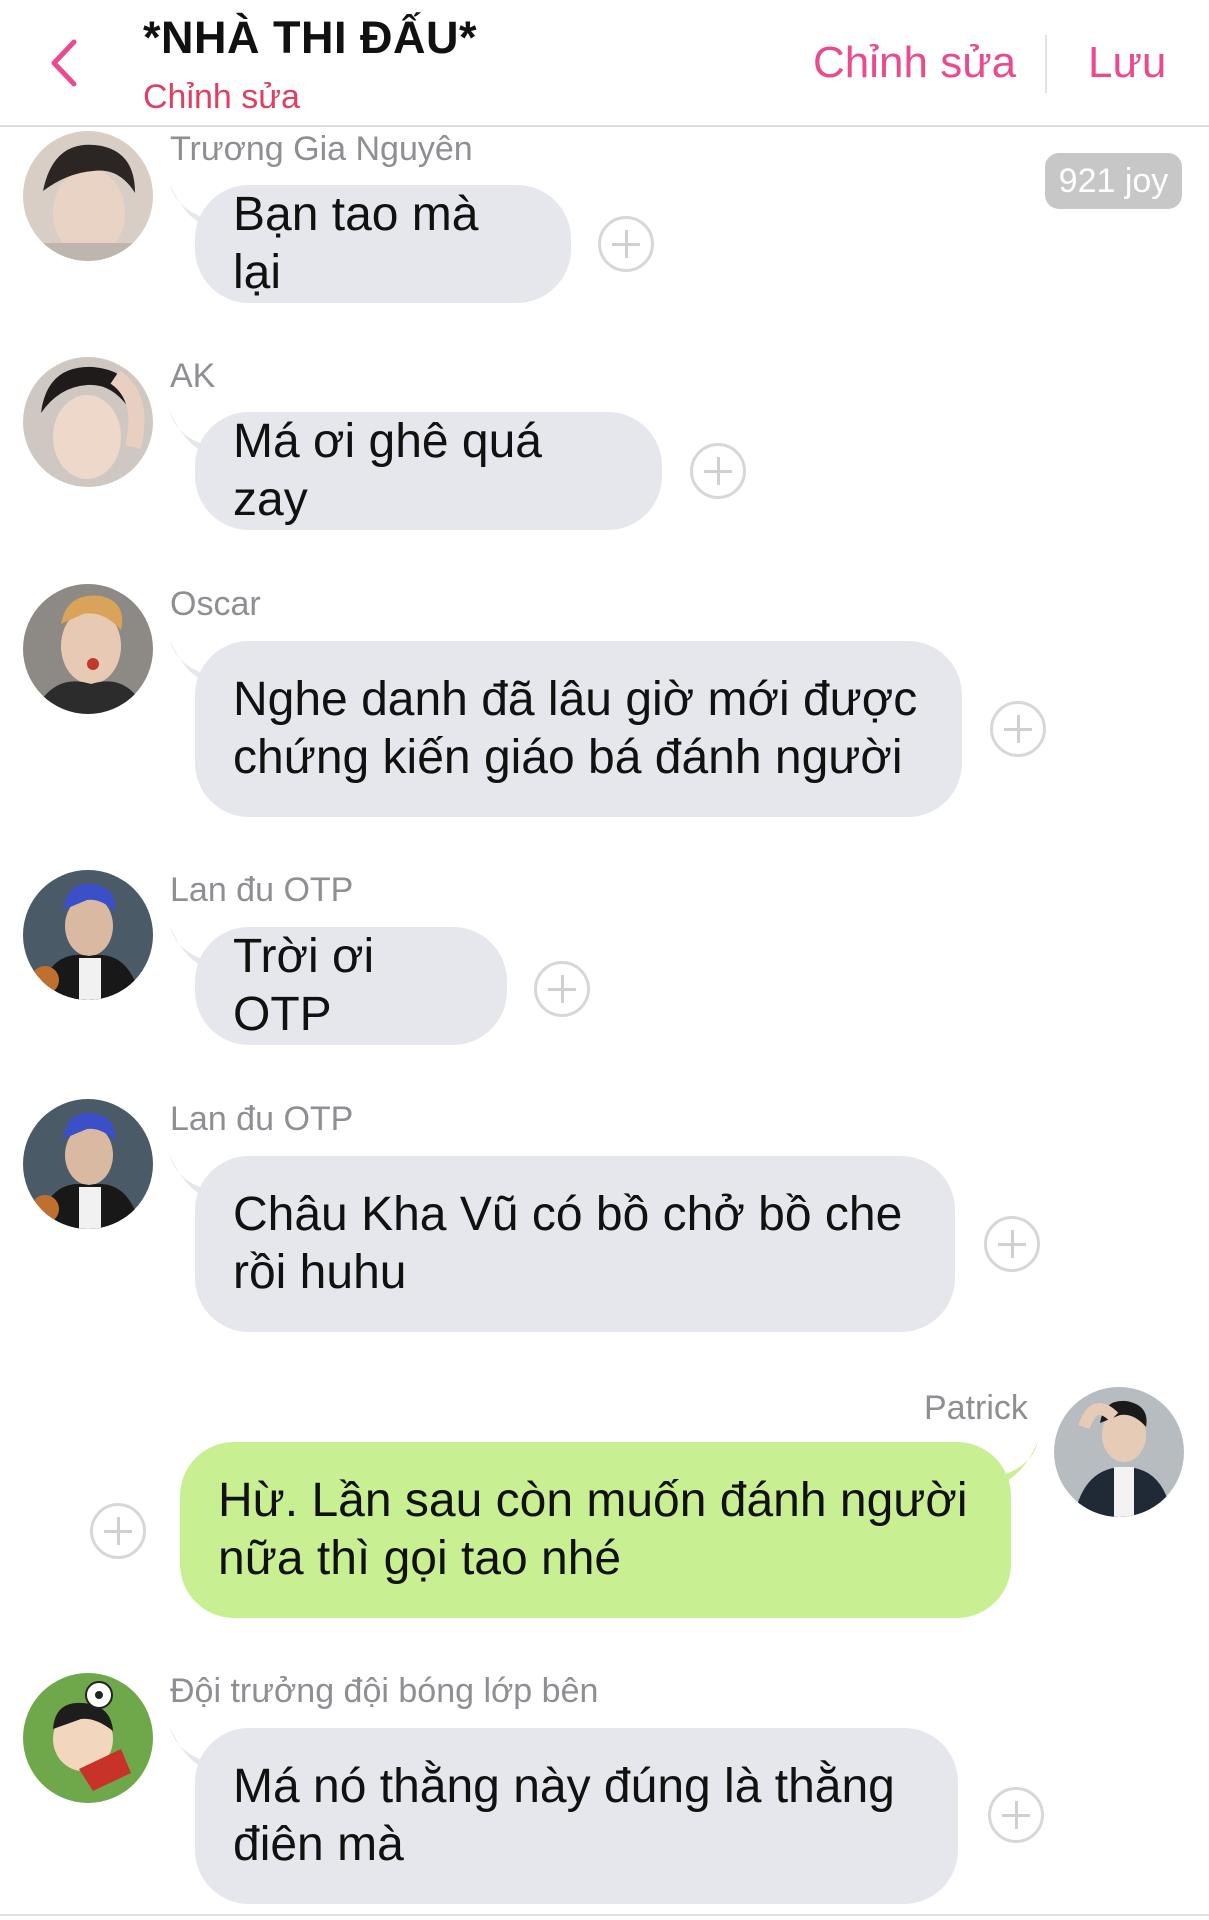 The height and width of the screenshot is (1920, 1209). I want to click on message-bubble: Má ơi ghê quá zay, so click(428, 471).